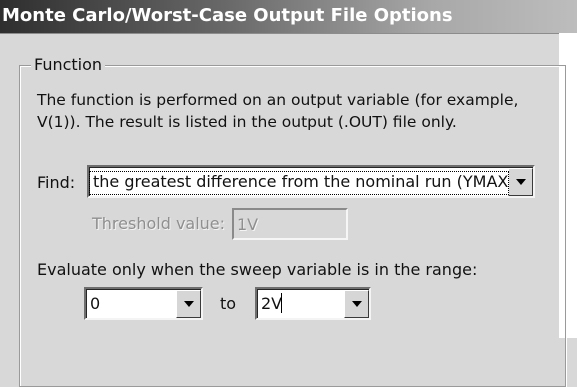  What do you see at coordinates (56, 182) in the screenshot?
I see `find-label: Find:` at bounding box center [56, 182].